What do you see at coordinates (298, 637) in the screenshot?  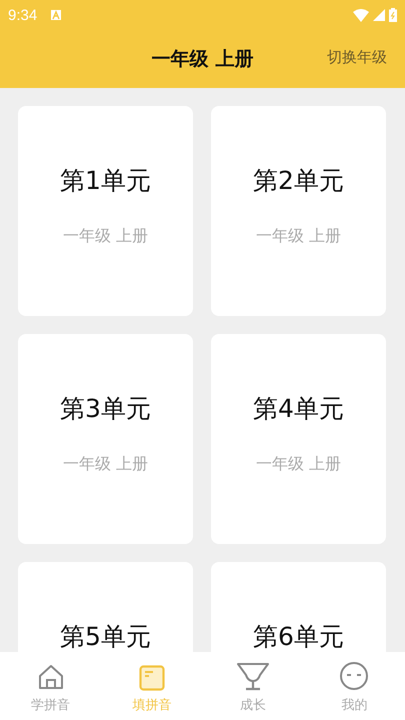 I see `unit-title: 第6单元` at bounding box center [298, 637].